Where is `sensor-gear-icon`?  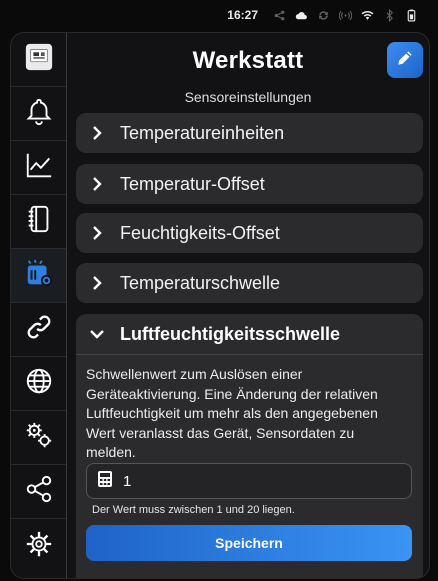
sensor-gear-icon is located at coordinates (39, 275).